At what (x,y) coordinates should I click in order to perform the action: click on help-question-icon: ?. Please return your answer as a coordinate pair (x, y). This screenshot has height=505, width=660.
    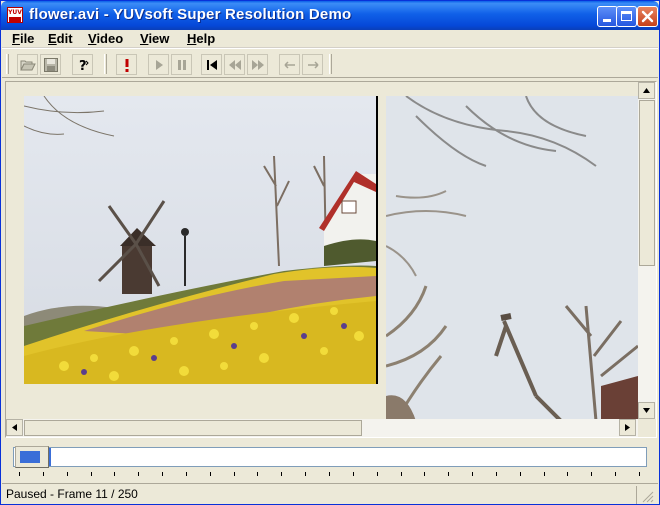
    Looking at the image, I should click on (84, 66).